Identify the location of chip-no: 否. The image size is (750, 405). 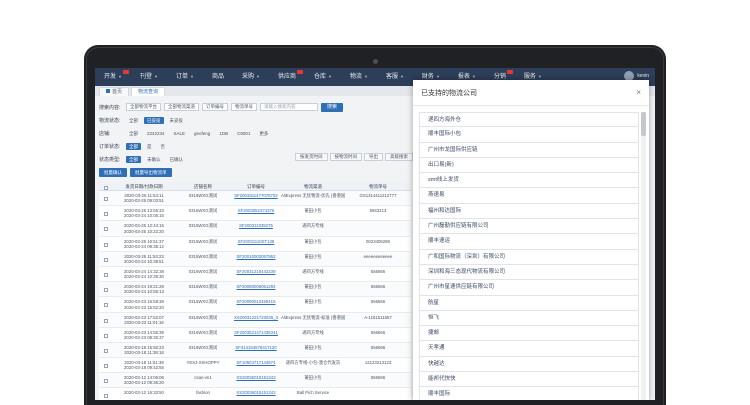
(163, 146).